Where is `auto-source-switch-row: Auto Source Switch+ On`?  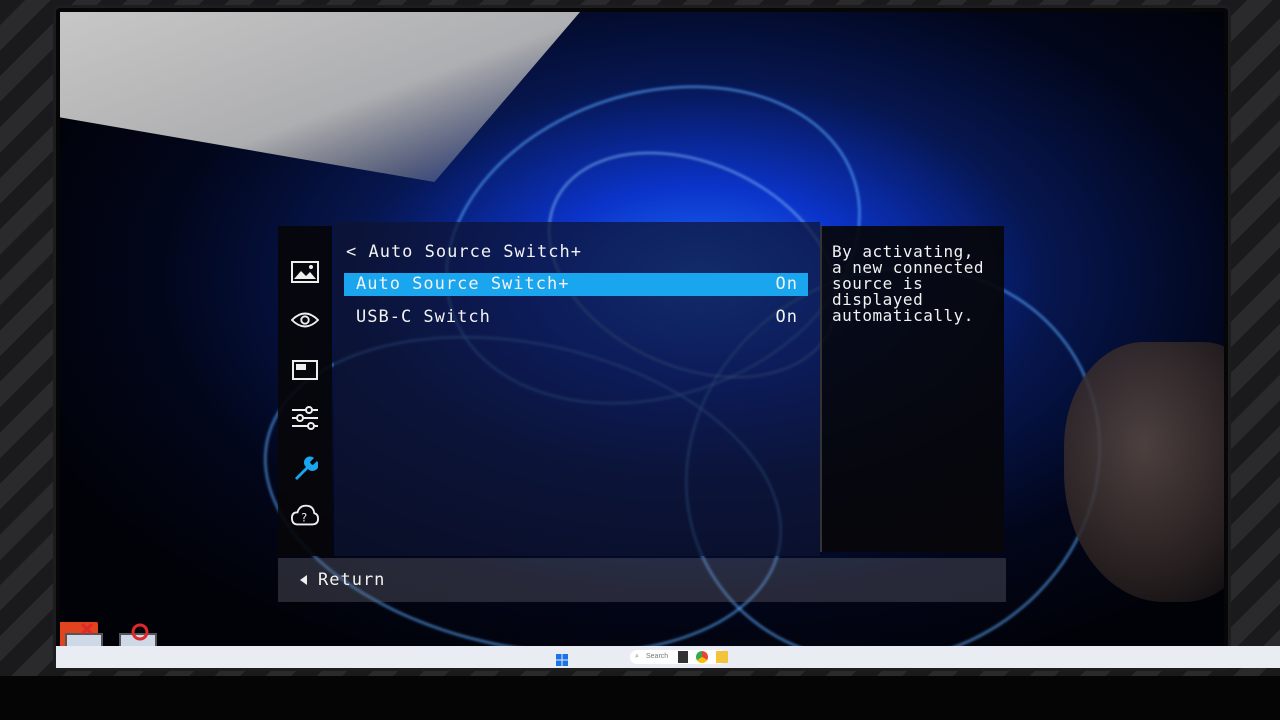
auto-source-switch-row: Auto Source Switch+ On is located at coordinates (576, 284).